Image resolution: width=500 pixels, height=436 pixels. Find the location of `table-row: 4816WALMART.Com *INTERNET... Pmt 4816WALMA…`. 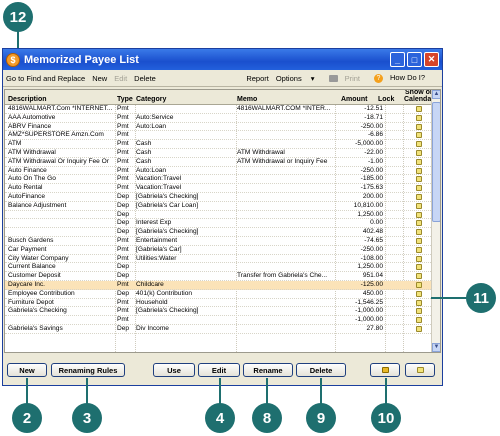

table-row: 4816WALMART.Com *INTERNET... Pmt 4816WALMA… is located at coordinates (219, 109).